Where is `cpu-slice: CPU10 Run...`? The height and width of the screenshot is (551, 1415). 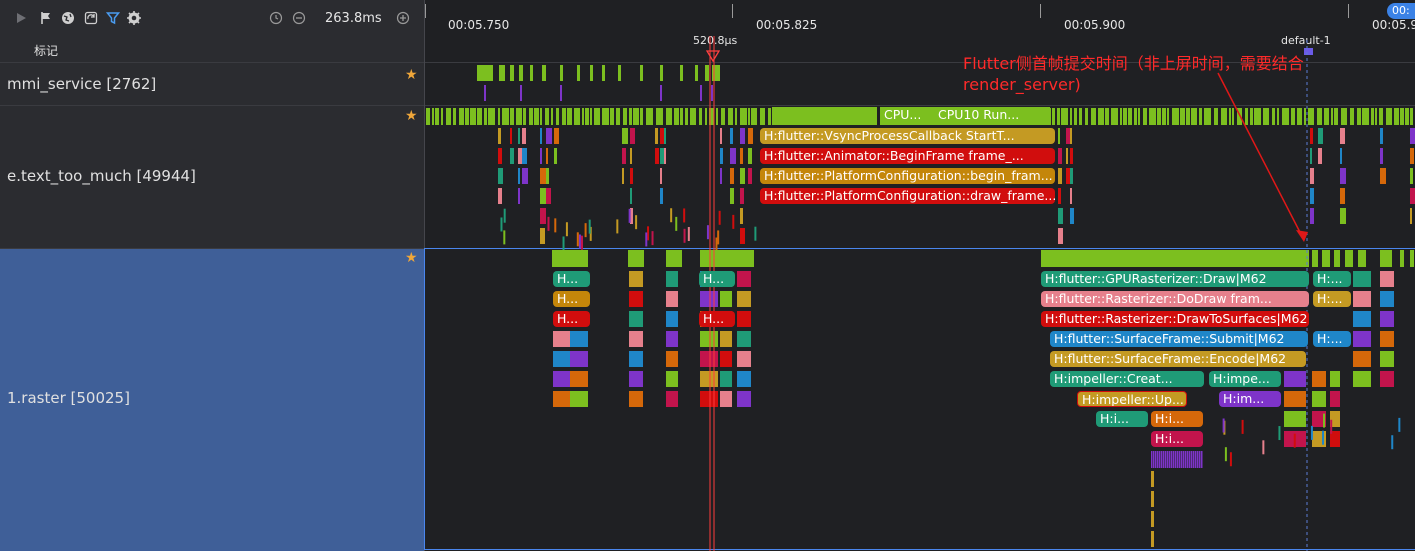 cpu-slice: CPU10 Run... is located at coordinates (993, 115).